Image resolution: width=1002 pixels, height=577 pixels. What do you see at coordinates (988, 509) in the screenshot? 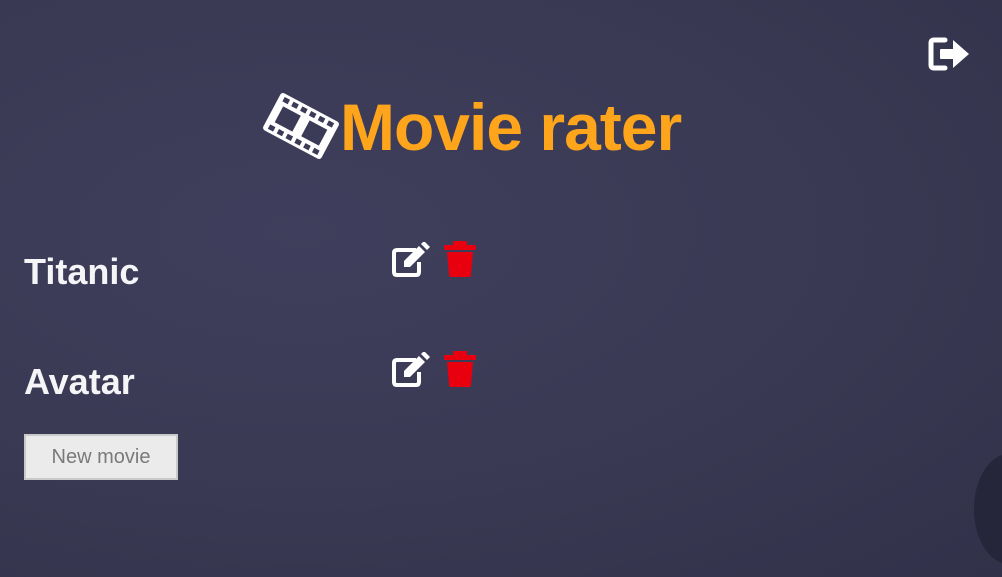
I see `floating-action-knob` at bounding box center [988, 509].